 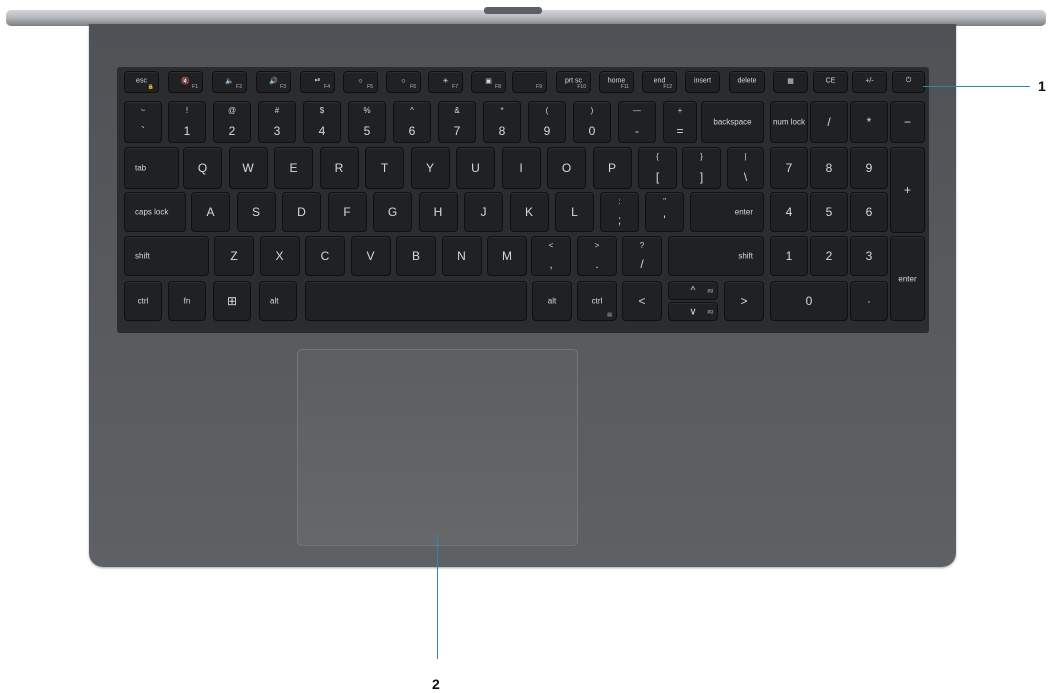 I want to click on numpad-decimal-key: ·, so click(x=869, y=301).